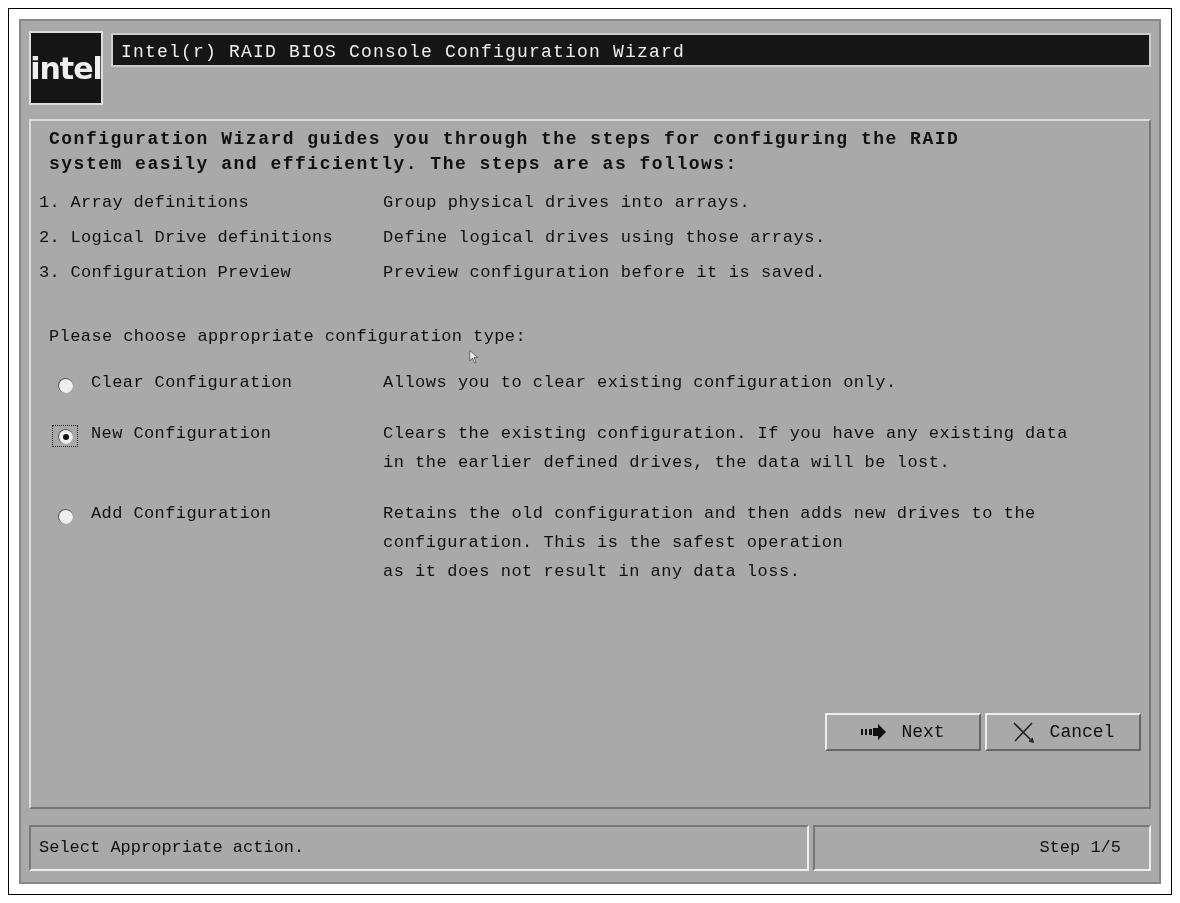 Image resolution: width=1180 pixels, height=903 pixels. I want to click on prompt-text: Please choose appropriate configuration type:, so click(288, 337).